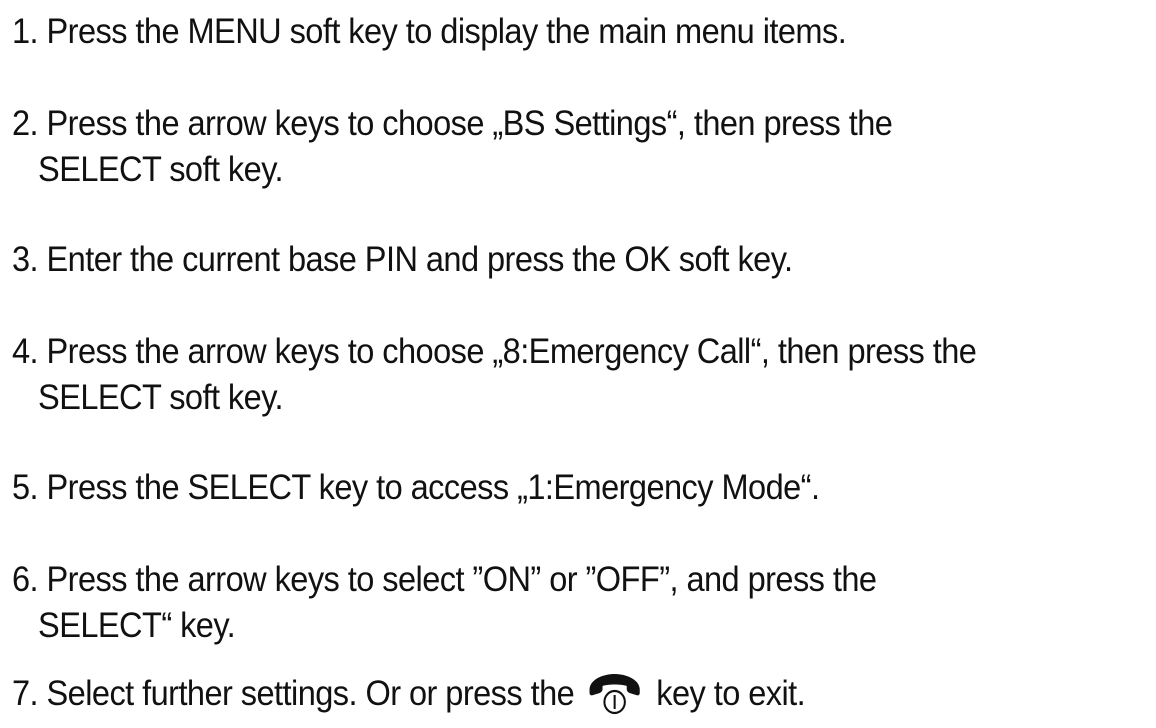 The height and width of the screenshot is (728, 1156). What do you see at coordinates (310, 693) in the screenshot?
I see `step-text: Select further settings. Or or press the` at bounding box center [310, 693].